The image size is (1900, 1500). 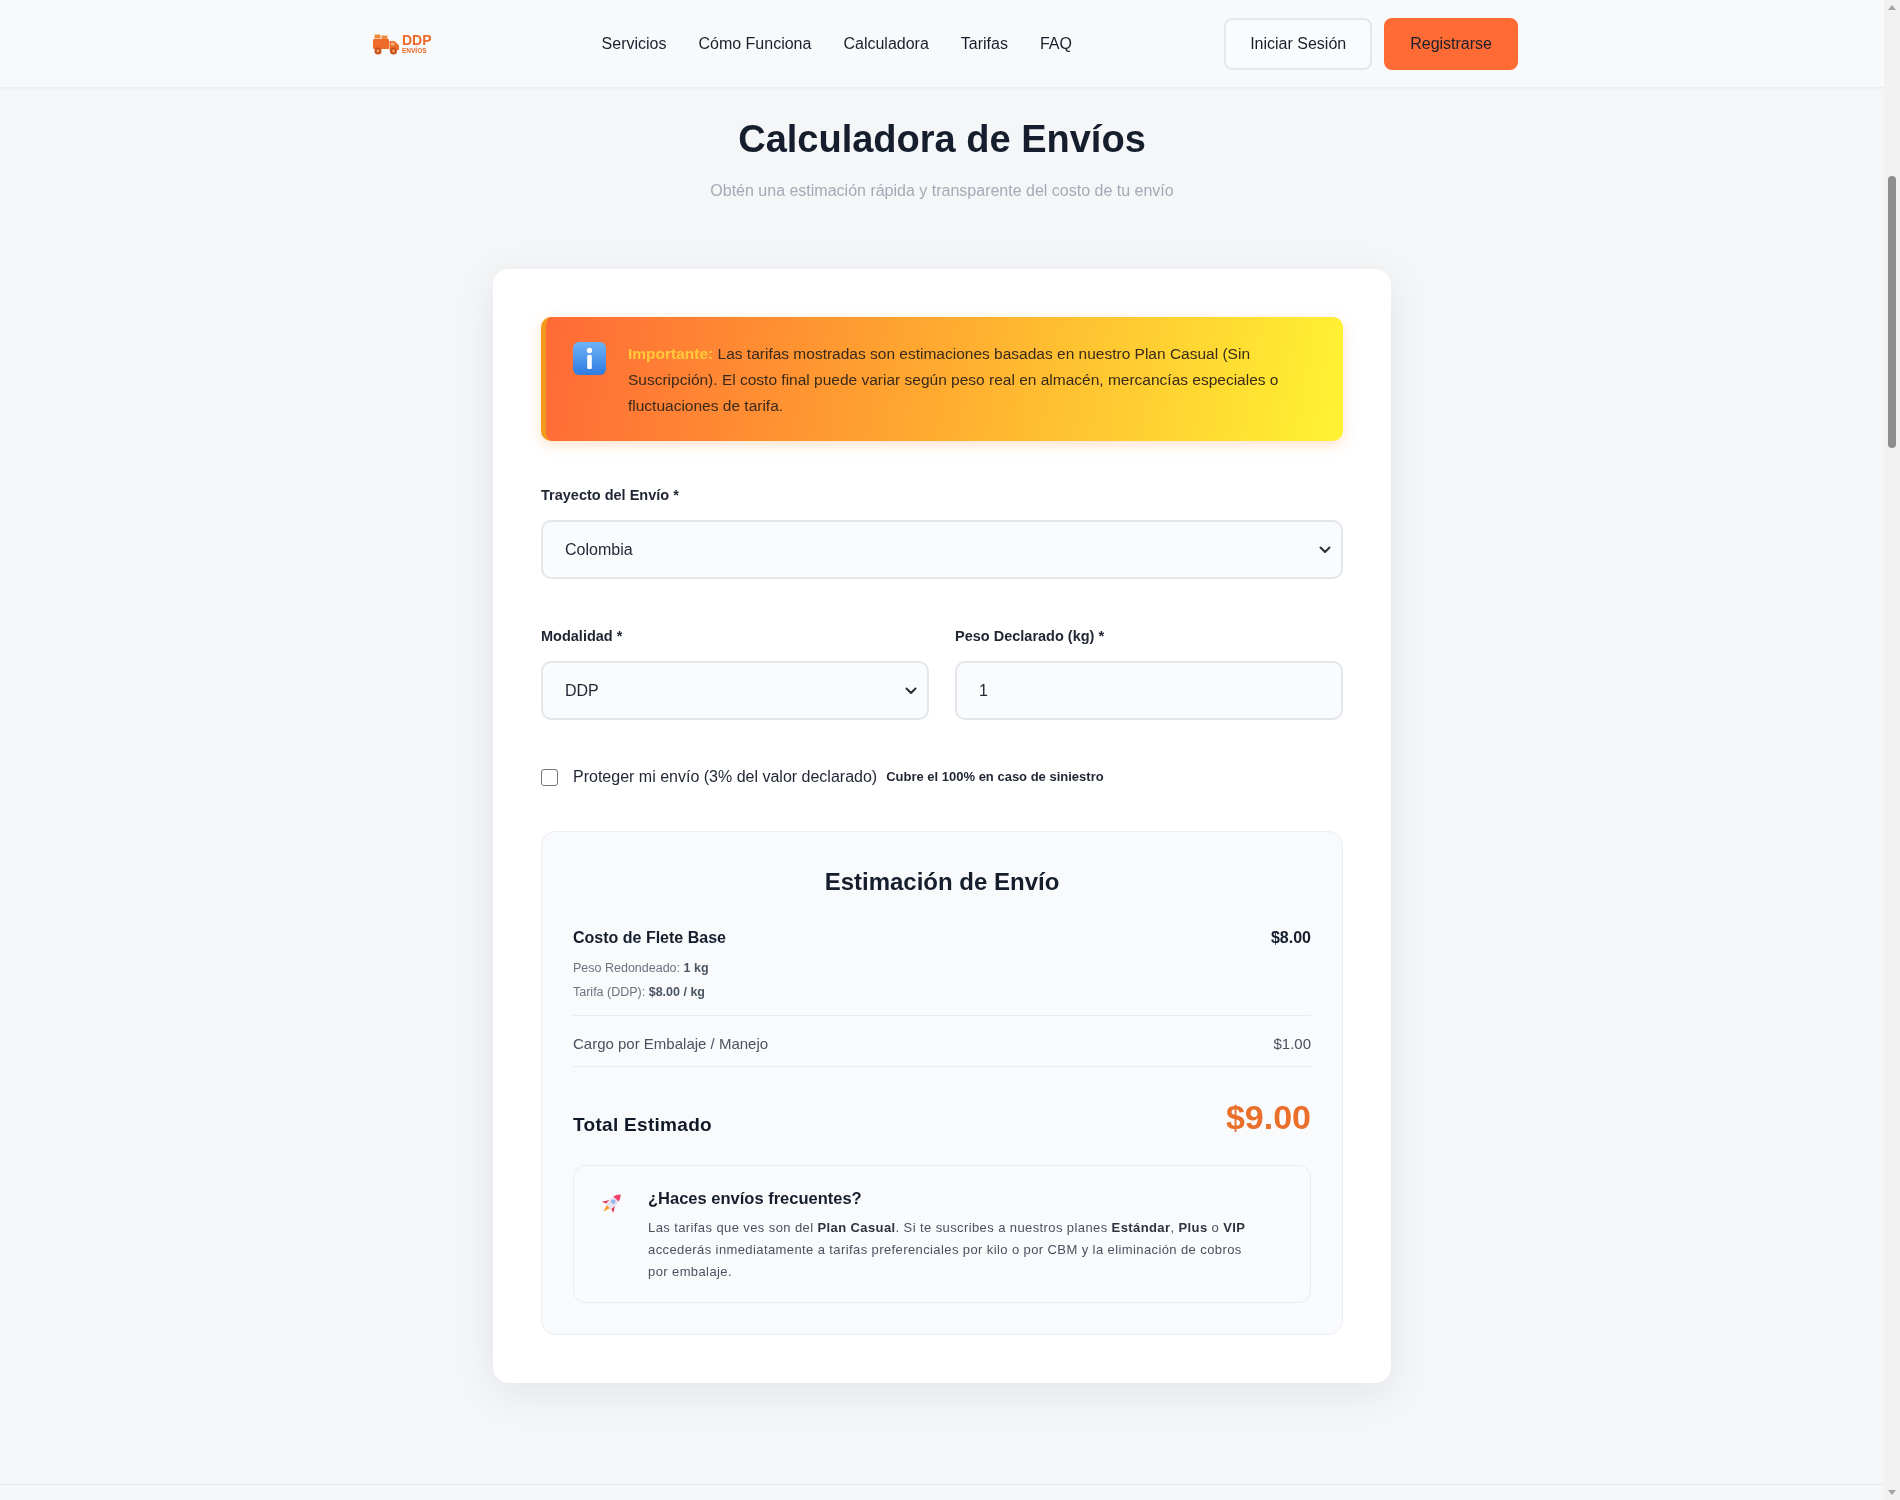 I want to click on nav-link: FAQ, so click(x=1055, y=43).